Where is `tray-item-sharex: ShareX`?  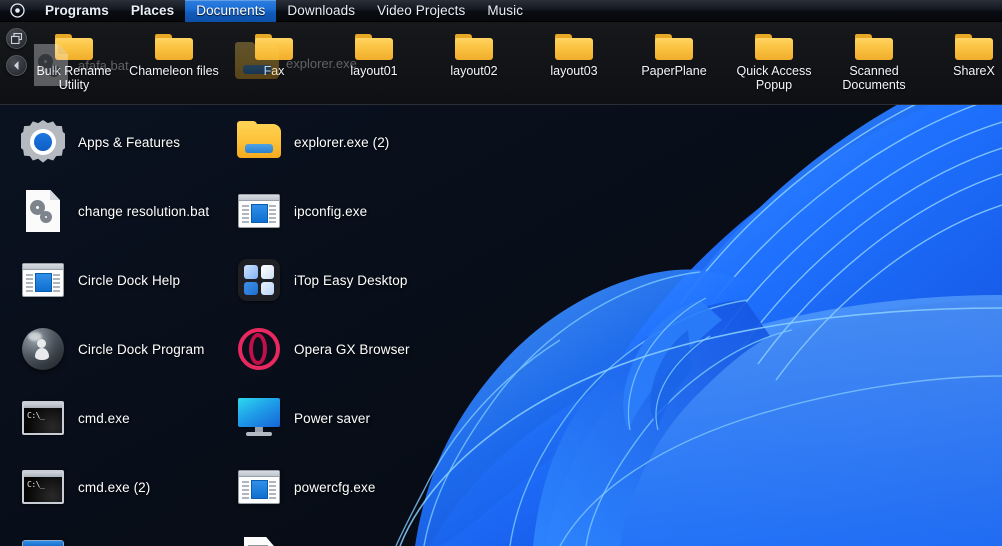
tray-item-sharex: ShareX is located at coordinates (963, 50).